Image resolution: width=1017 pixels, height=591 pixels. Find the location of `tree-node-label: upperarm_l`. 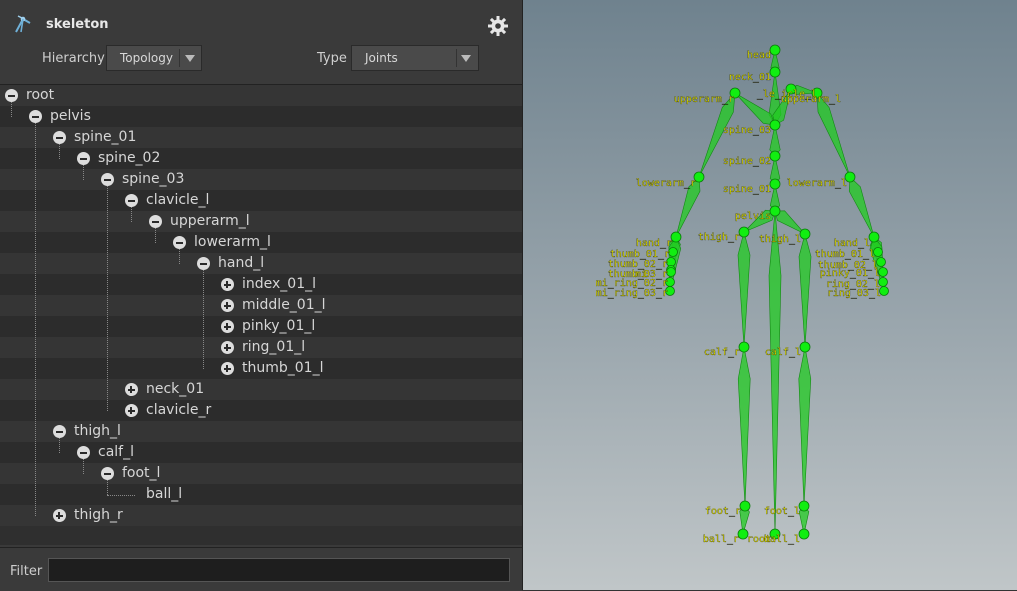

tree-node-label: upperarm_l is located at coordinates (210, 221).